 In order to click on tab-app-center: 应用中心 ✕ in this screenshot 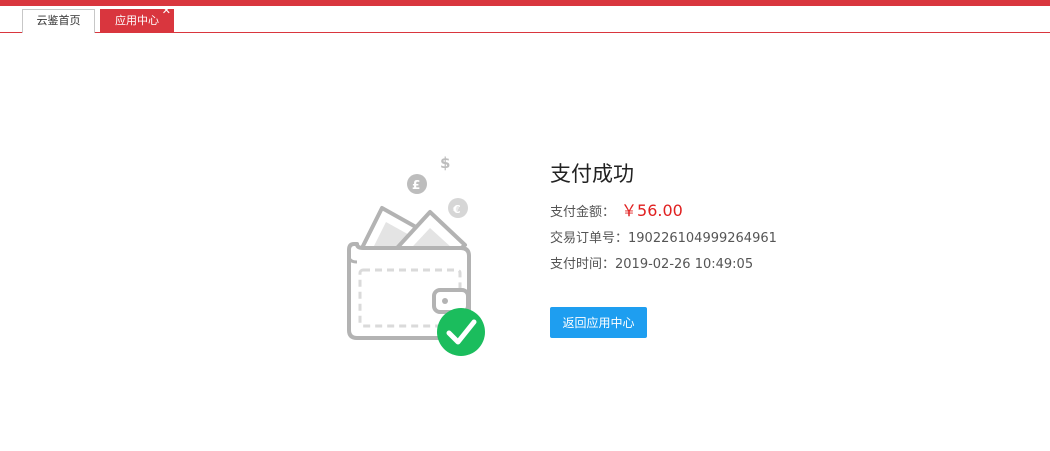, I will do `click(137, 18)`.